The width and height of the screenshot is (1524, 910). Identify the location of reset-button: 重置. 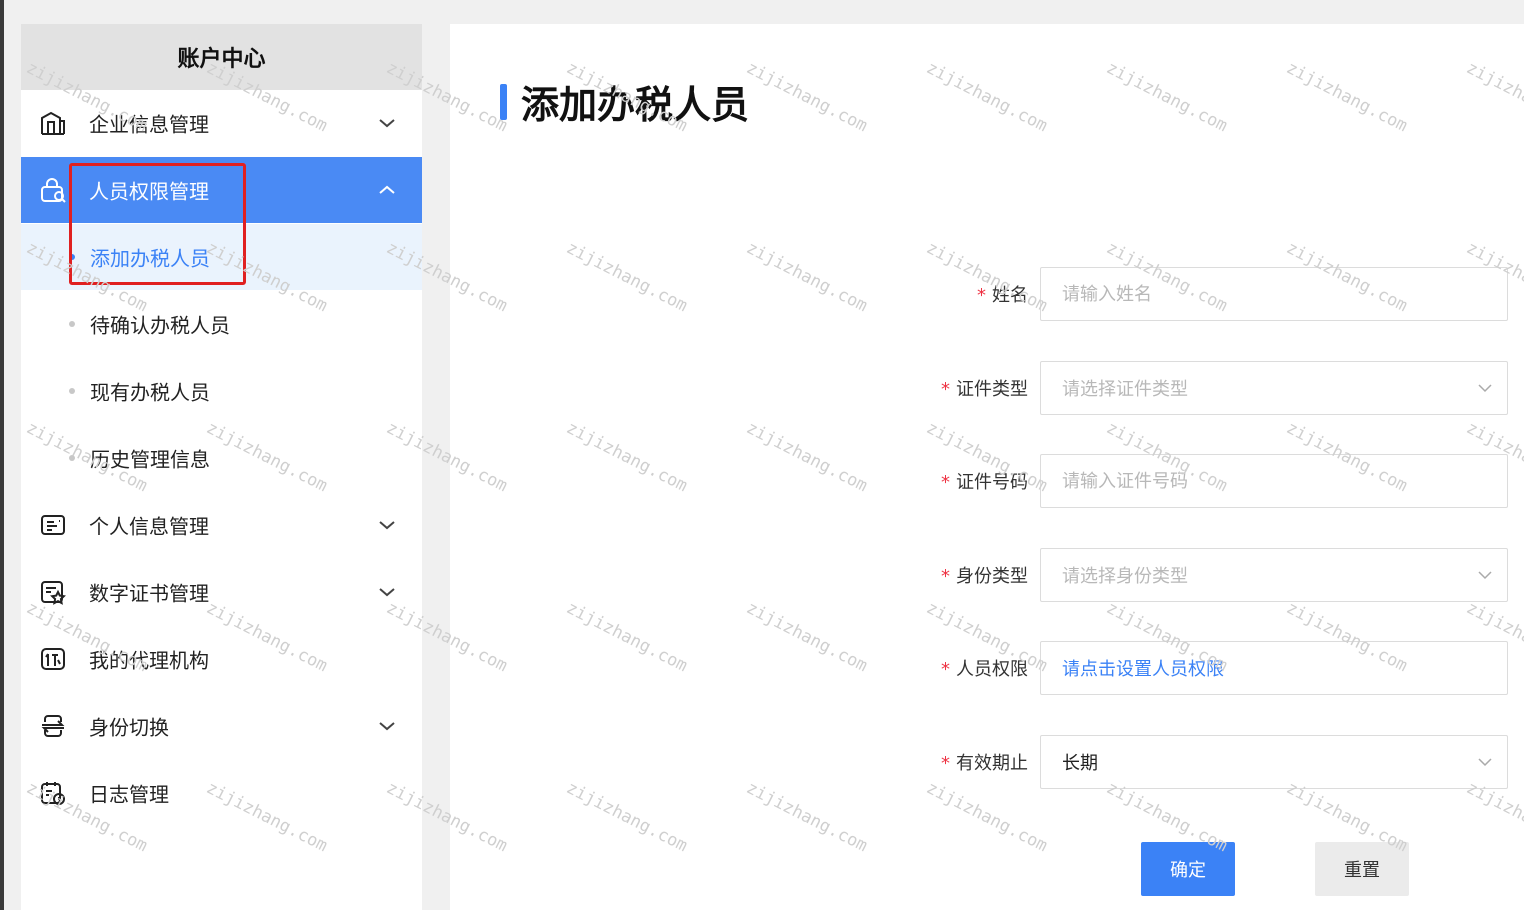
(1362, 869).